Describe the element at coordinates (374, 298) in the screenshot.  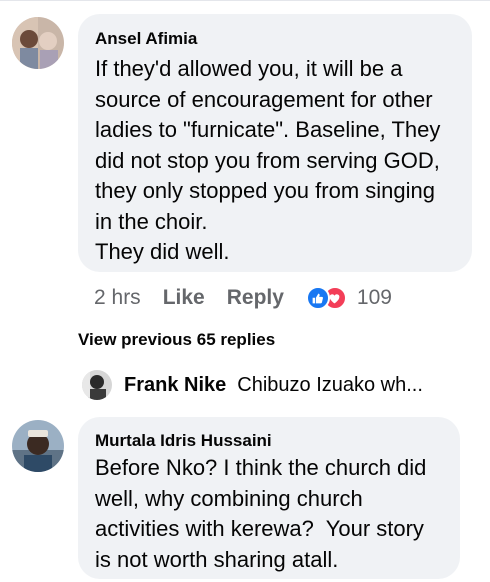
I see `reaction-count: 109` at that location.